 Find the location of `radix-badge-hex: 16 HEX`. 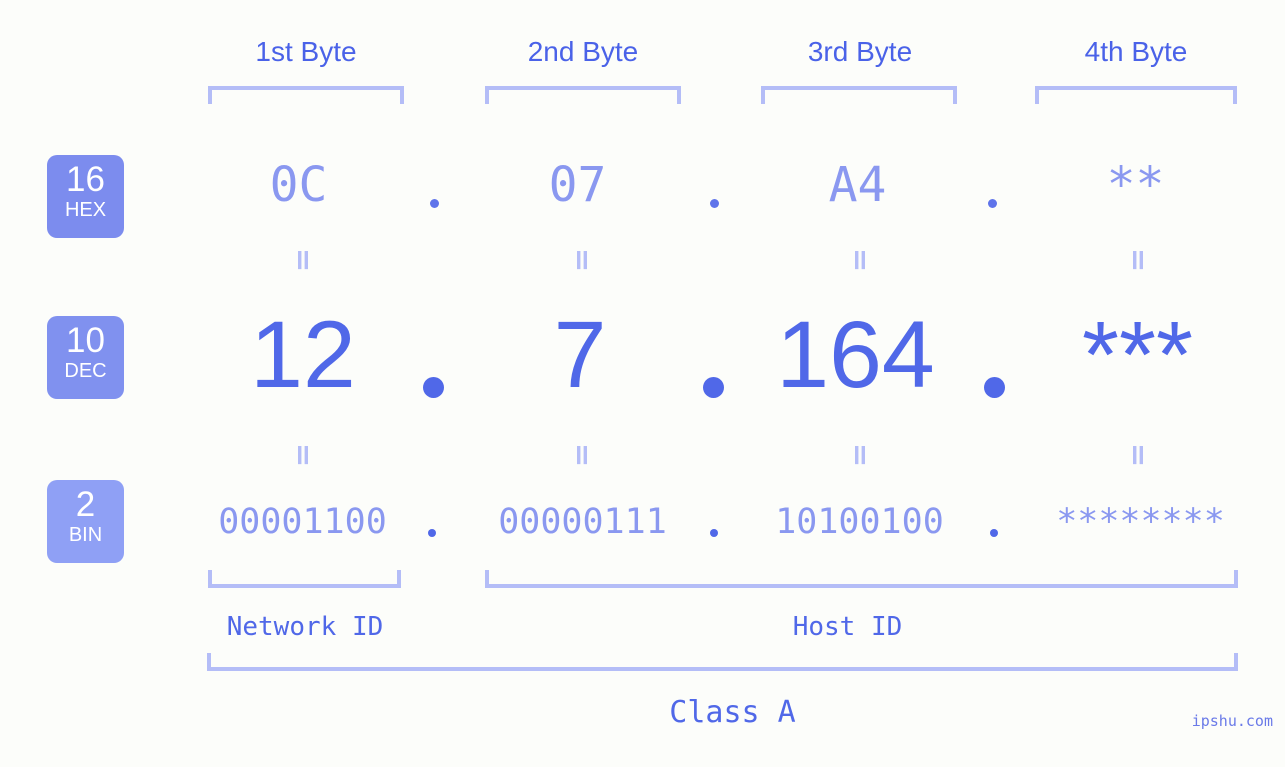

radix-badge-hex: 16 HEX is located at coordinates (85, 196).